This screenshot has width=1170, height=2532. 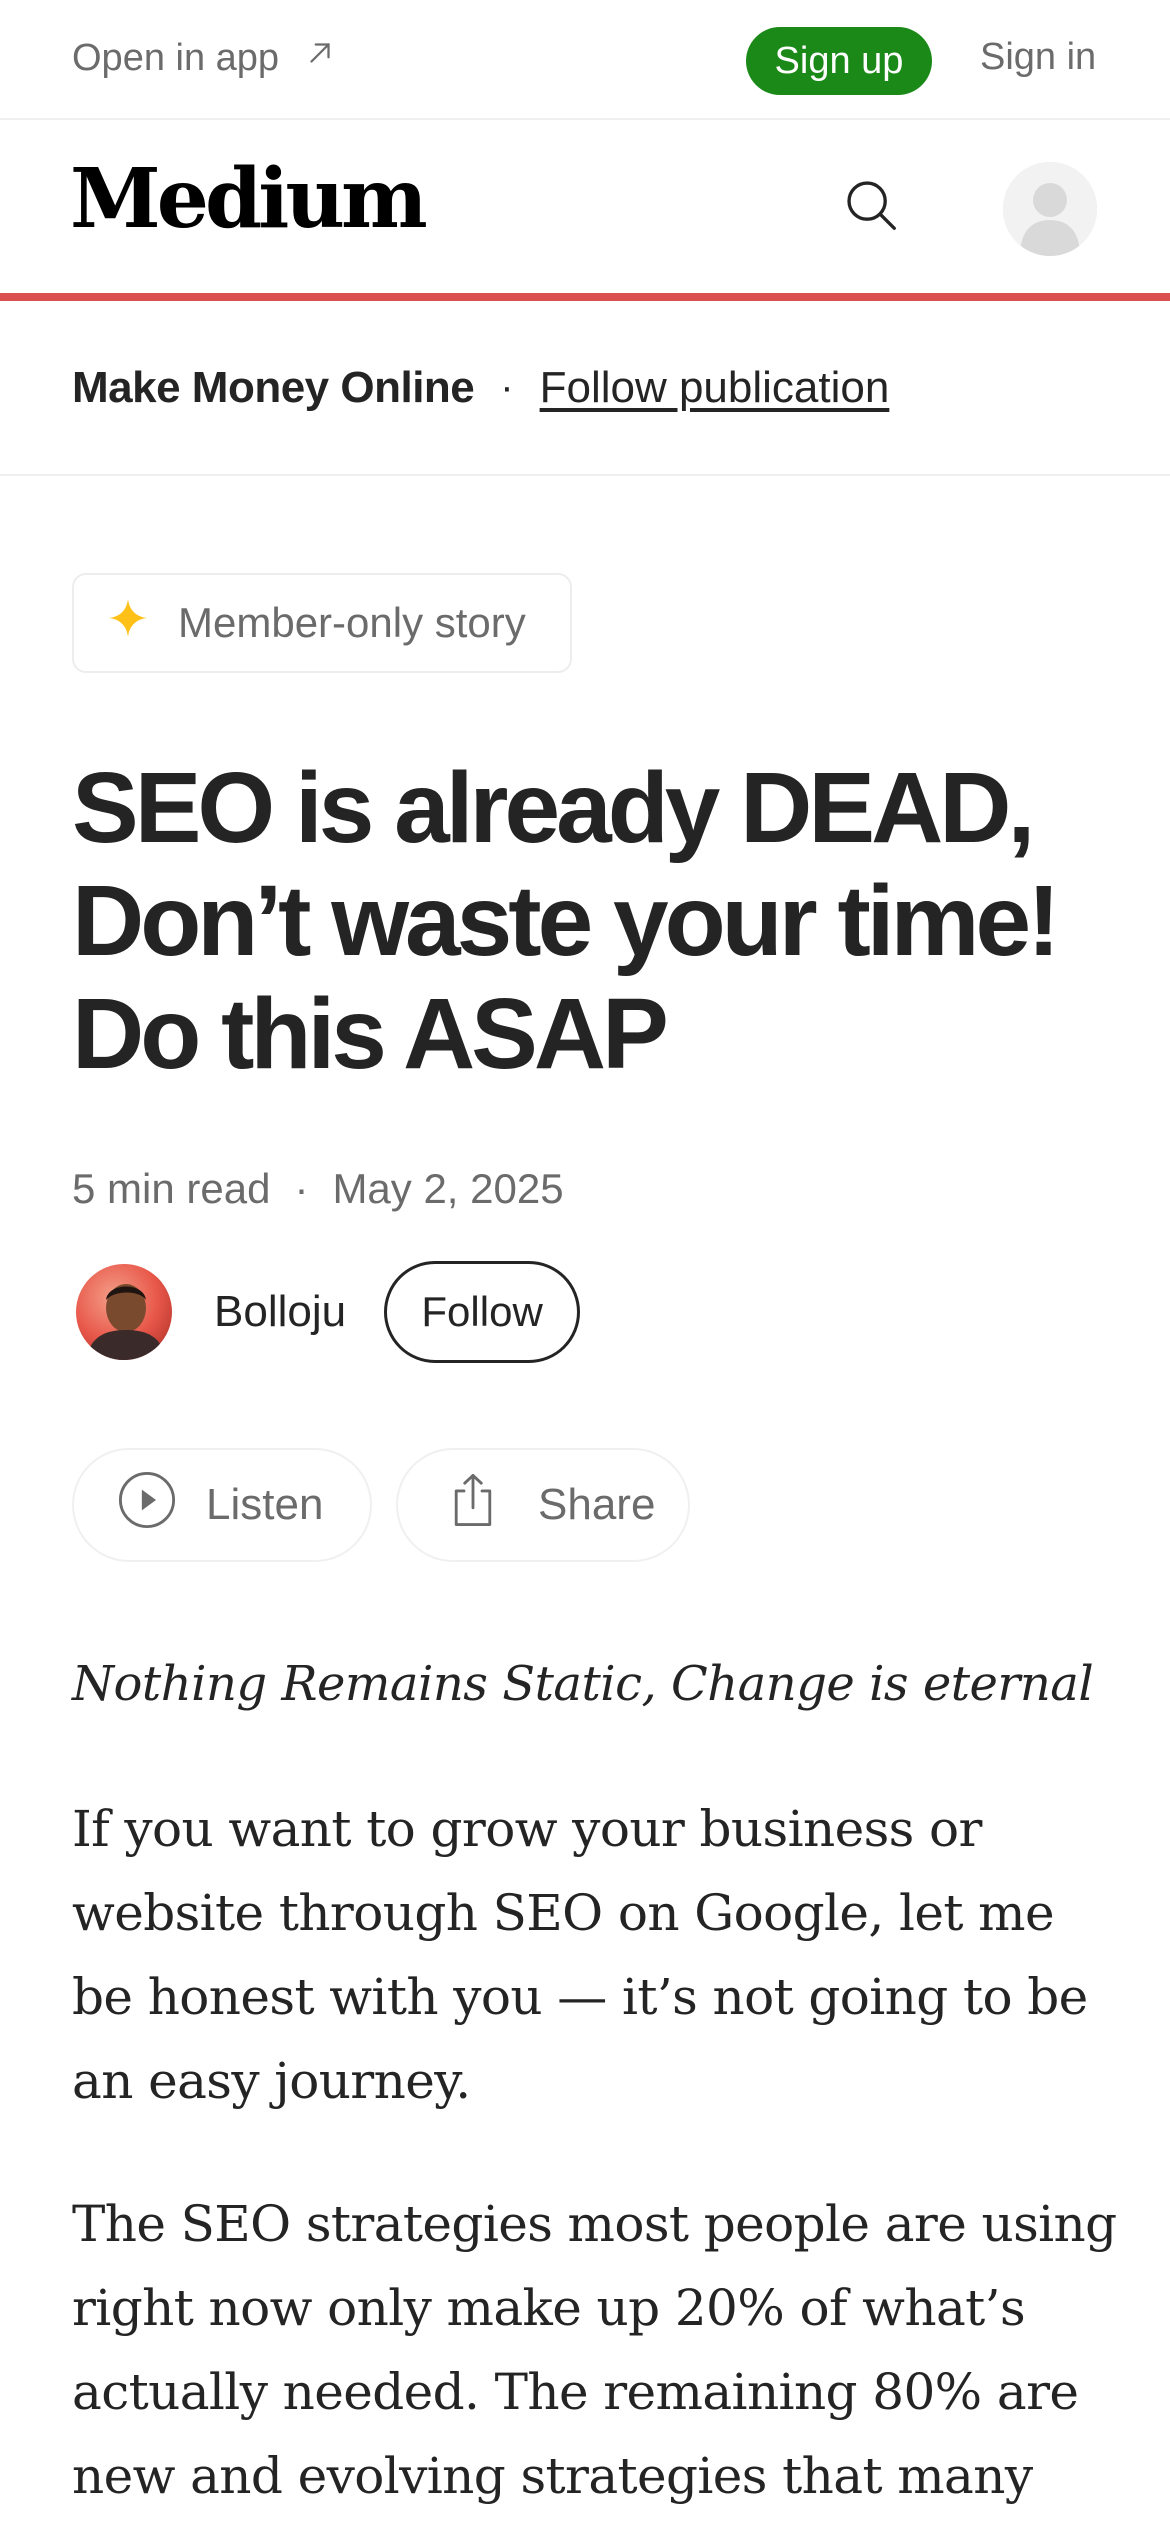 What do you see at coordinates (124, 1312) in the screenshot?
I see `author-avatar` at bounding box center [124, 1312].